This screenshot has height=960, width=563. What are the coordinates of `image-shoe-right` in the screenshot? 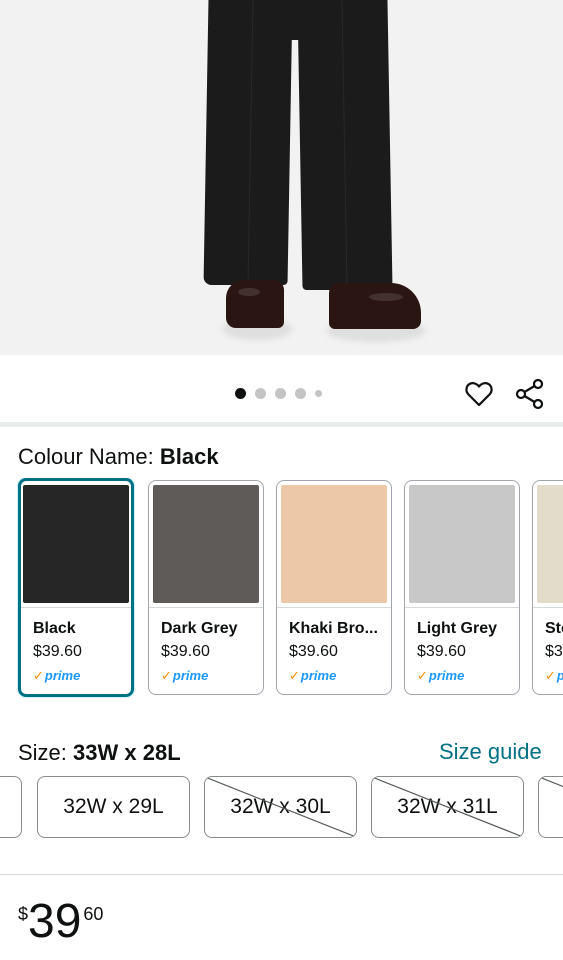 It's located at (375, 306).